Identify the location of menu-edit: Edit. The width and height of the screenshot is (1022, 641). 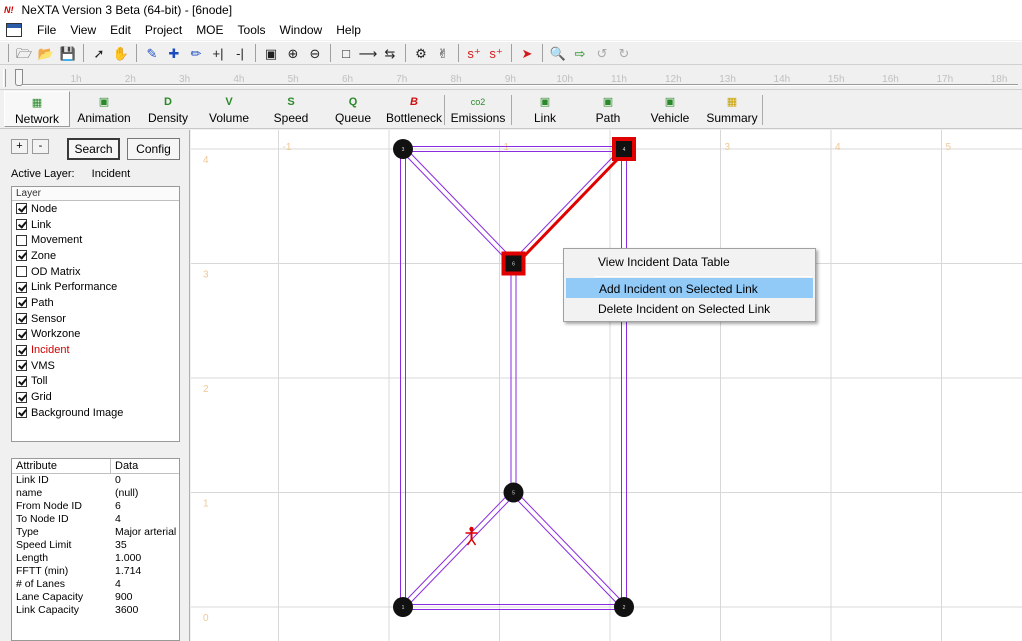
(120, 30).